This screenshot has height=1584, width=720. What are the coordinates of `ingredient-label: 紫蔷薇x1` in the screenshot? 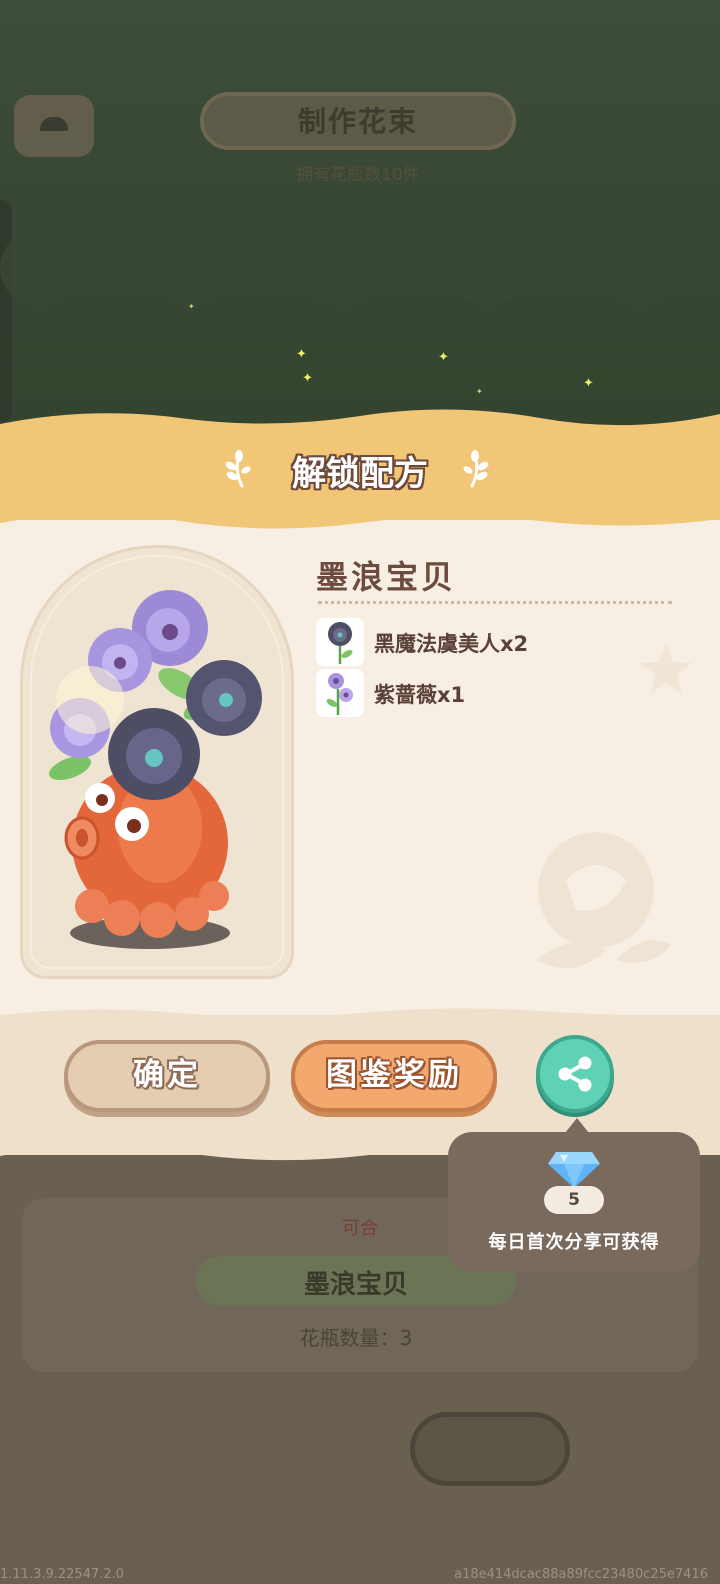 It's located at (420, 695).